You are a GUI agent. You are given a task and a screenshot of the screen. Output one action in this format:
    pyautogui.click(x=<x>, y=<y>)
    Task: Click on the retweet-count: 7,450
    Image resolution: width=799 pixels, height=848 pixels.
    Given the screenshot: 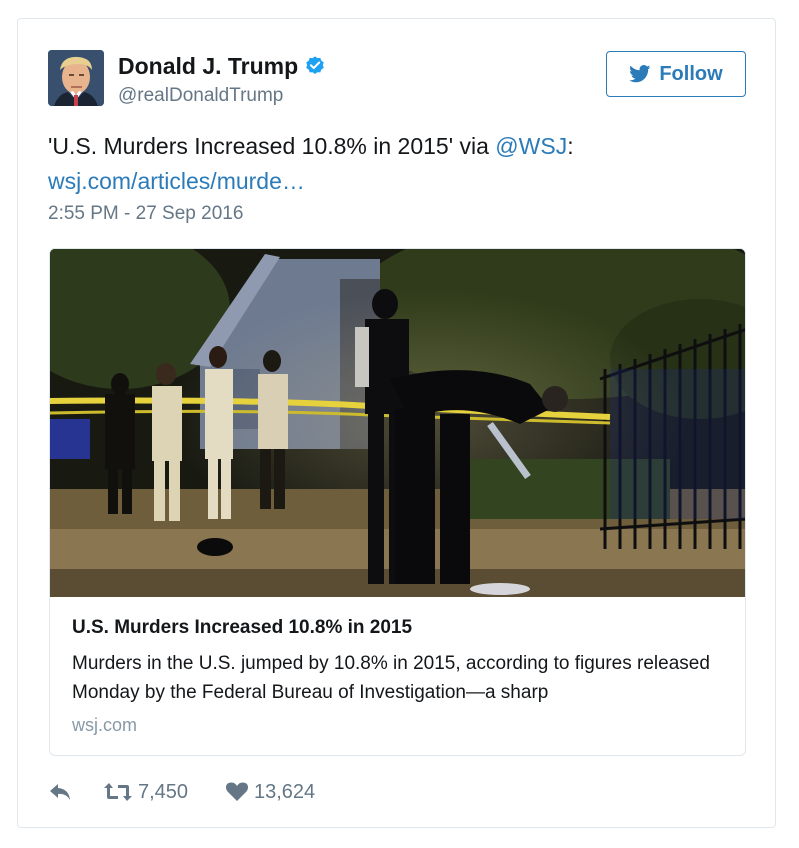 What is the action you would take?
    pyautogui.click(x=163, y=791)
    